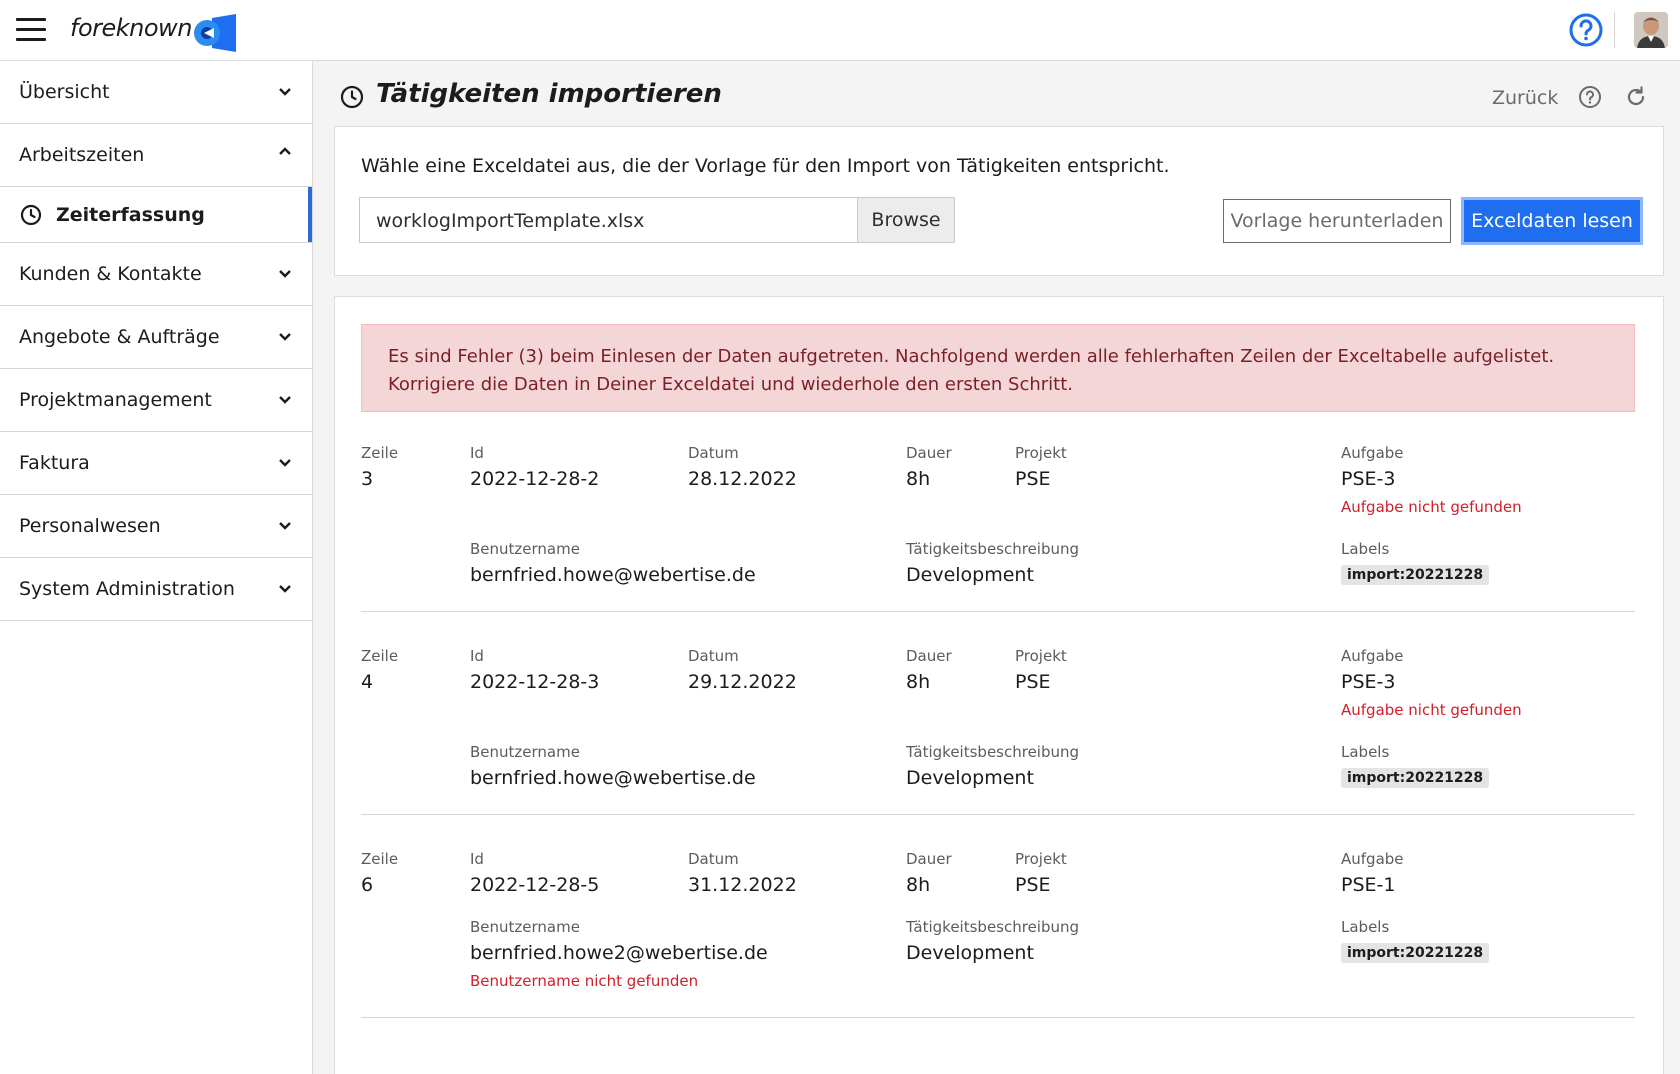 The height and width of the screenshot is (1074, 1680). Describe the element at coordinates (1337, 221) in the screenshot. I see `download-template-button: Vorlage herunterladen` at that location.